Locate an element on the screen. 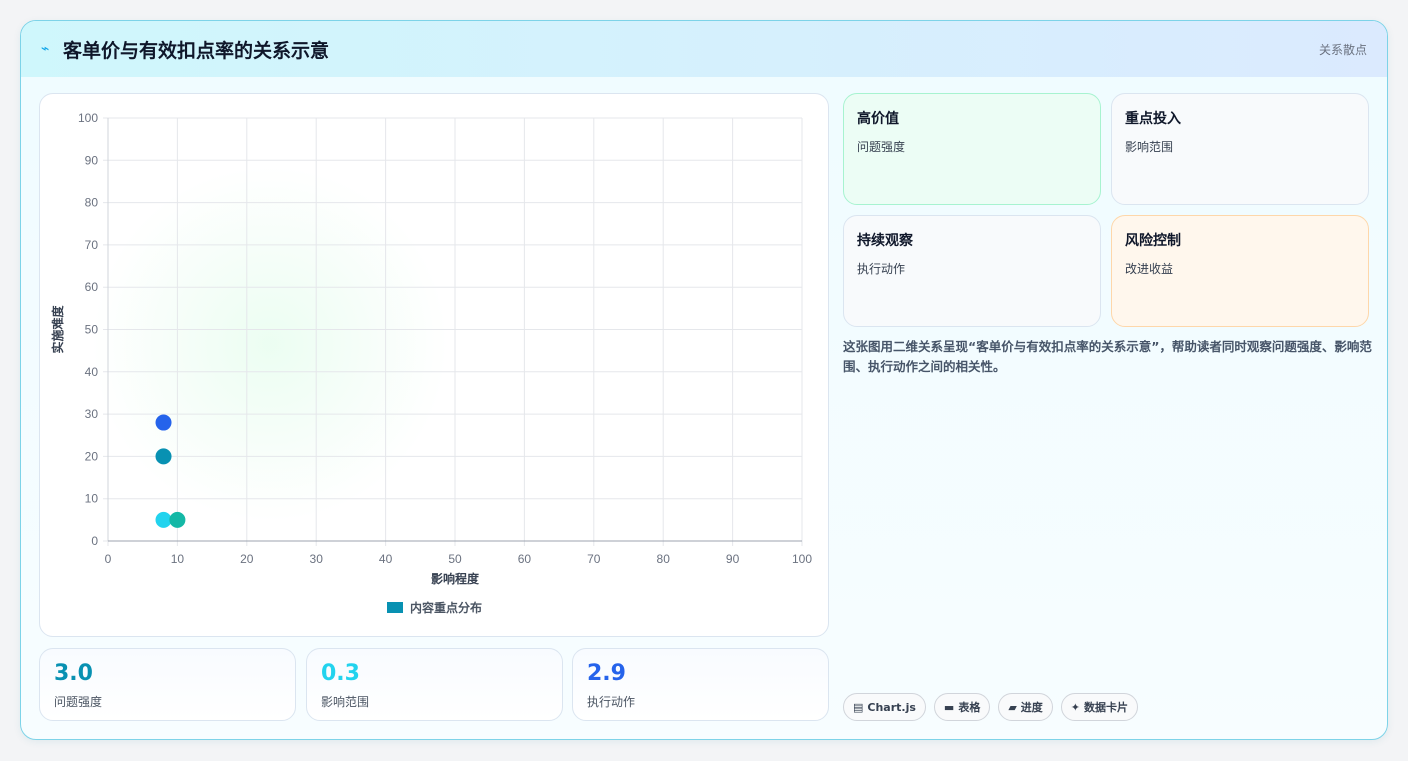  quadrant-subtitle: 问题强度 is located at coordinates (881, 147).